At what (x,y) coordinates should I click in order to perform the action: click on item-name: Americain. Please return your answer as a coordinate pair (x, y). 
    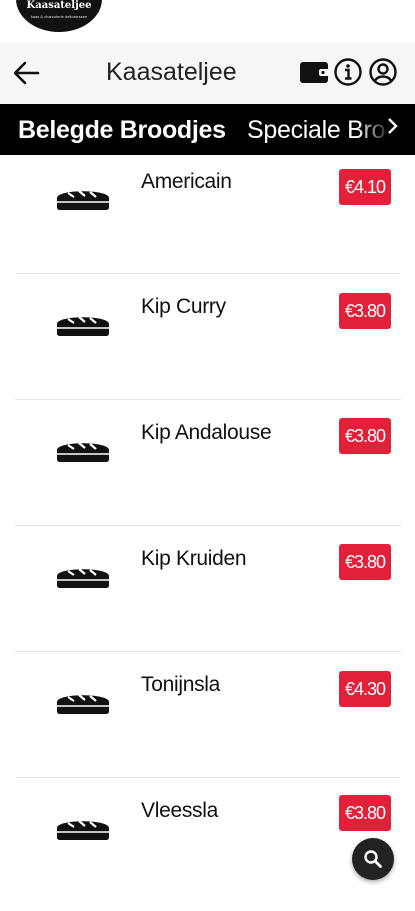
    Looking at the image, I should click on (186, 181).